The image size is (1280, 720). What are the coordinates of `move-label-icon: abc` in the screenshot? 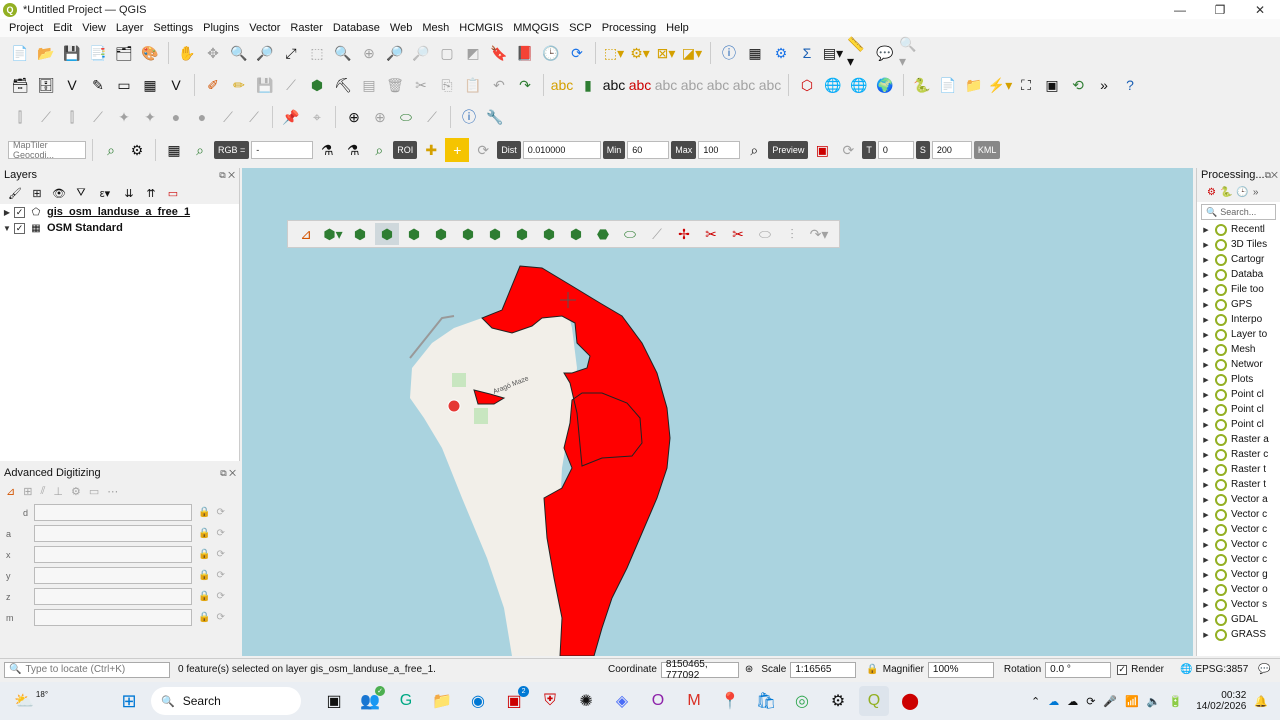 It's located at (692, 85).